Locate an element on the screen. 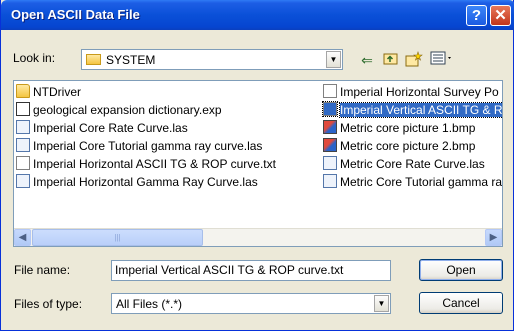 Image resolution: width=514 pixels, height=331 pixels. file-list-item: Imperial Core Rate Curve.las is located at coordinates (166, 128).